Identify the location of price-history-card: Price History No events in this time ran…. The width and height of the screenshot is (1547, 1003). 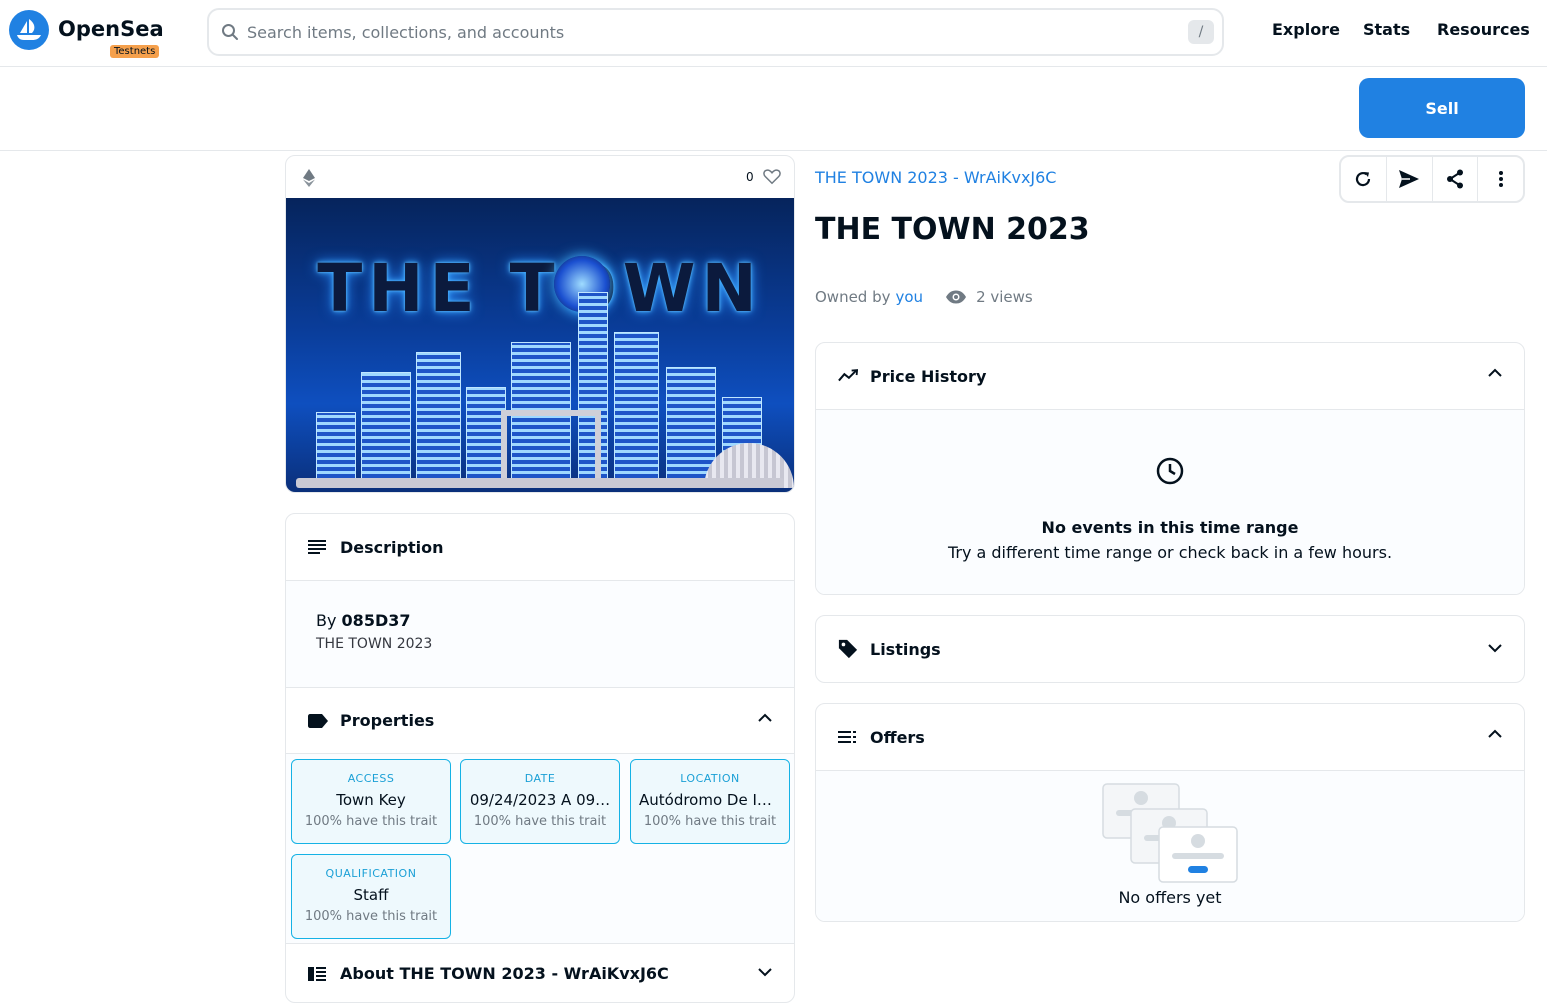
(1170, 468).